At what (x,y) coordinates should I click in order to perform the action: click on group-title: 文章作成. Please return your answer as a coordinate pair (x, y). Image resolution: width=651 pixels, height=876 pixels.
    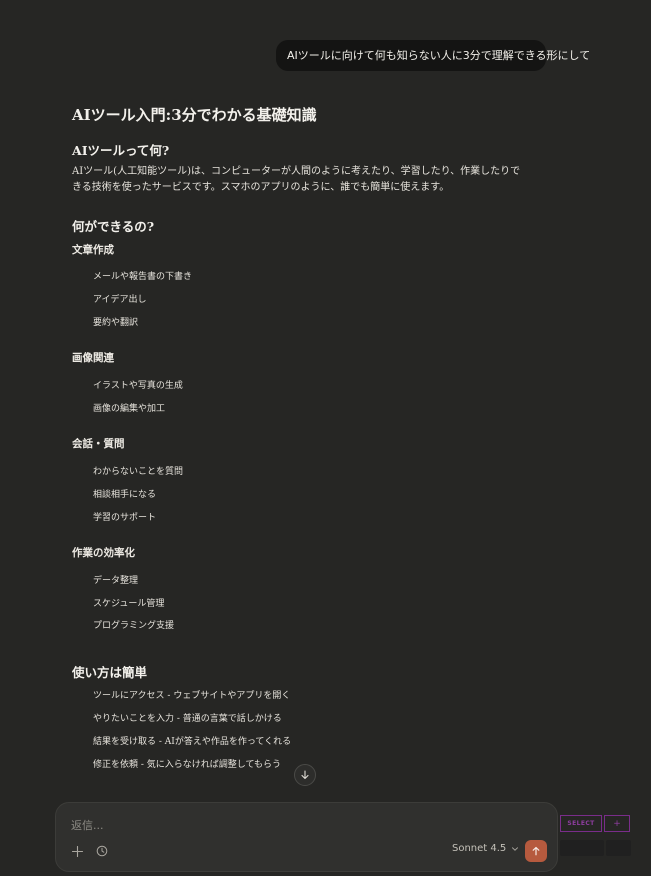
    Looking at the image, I should click on (93, 250).